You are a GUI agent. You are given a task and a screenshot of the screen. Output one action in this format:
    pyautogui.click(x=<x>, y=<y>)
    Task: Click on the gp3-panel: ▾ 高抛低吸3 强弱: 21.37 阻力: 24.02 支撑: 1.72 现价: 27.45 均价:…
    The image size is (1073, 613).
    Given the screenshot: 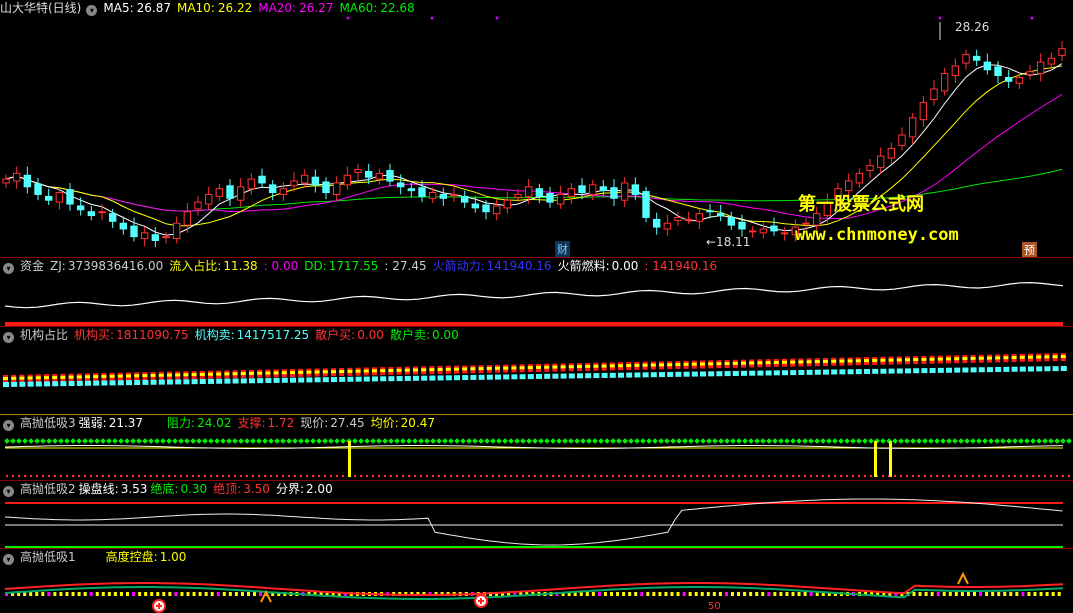 What is the action you would take?
    pyautogui.click(x=536, y=447)
    